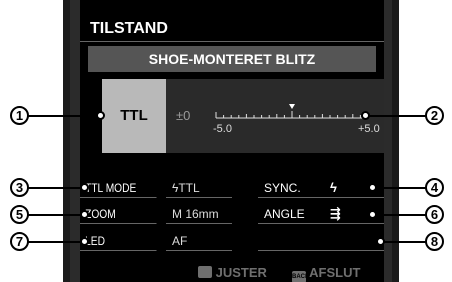 The image size is (452, 282). Describe the element at coordinates (118, 214) in the screenshot. I see `zoom-label: ZOOM` at that location.